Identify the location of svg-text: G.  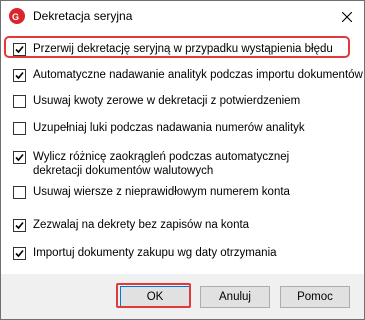
(15, 17).